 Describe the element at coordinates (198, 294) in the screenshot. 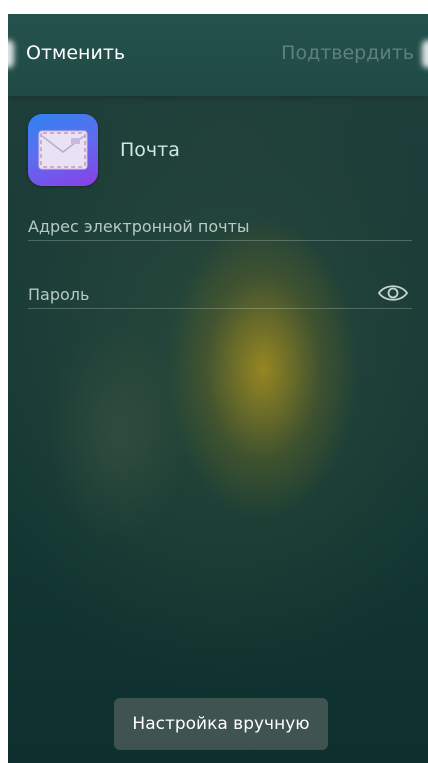

I see `password-input` at that location.